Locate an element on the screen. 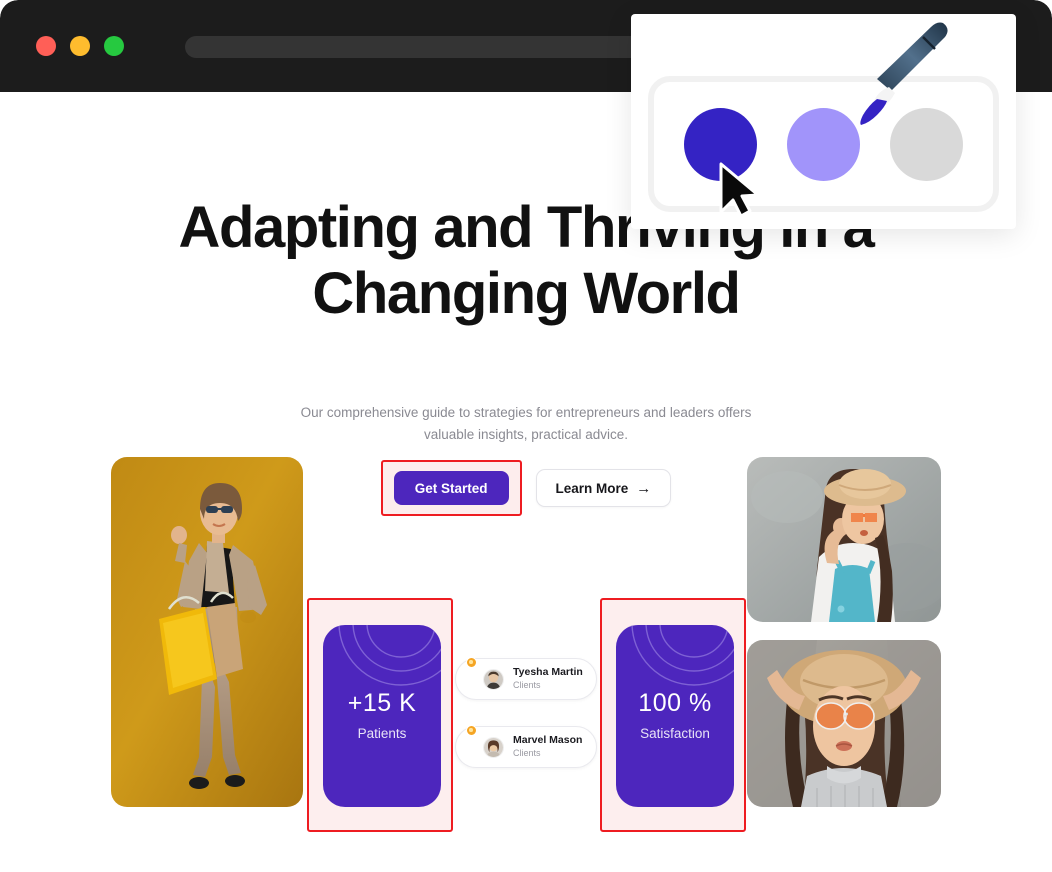 This screenshot has width=1052, height=872. stat-card-satisfaction: 100 % Satisfaction is located at coordinates (675, 716).